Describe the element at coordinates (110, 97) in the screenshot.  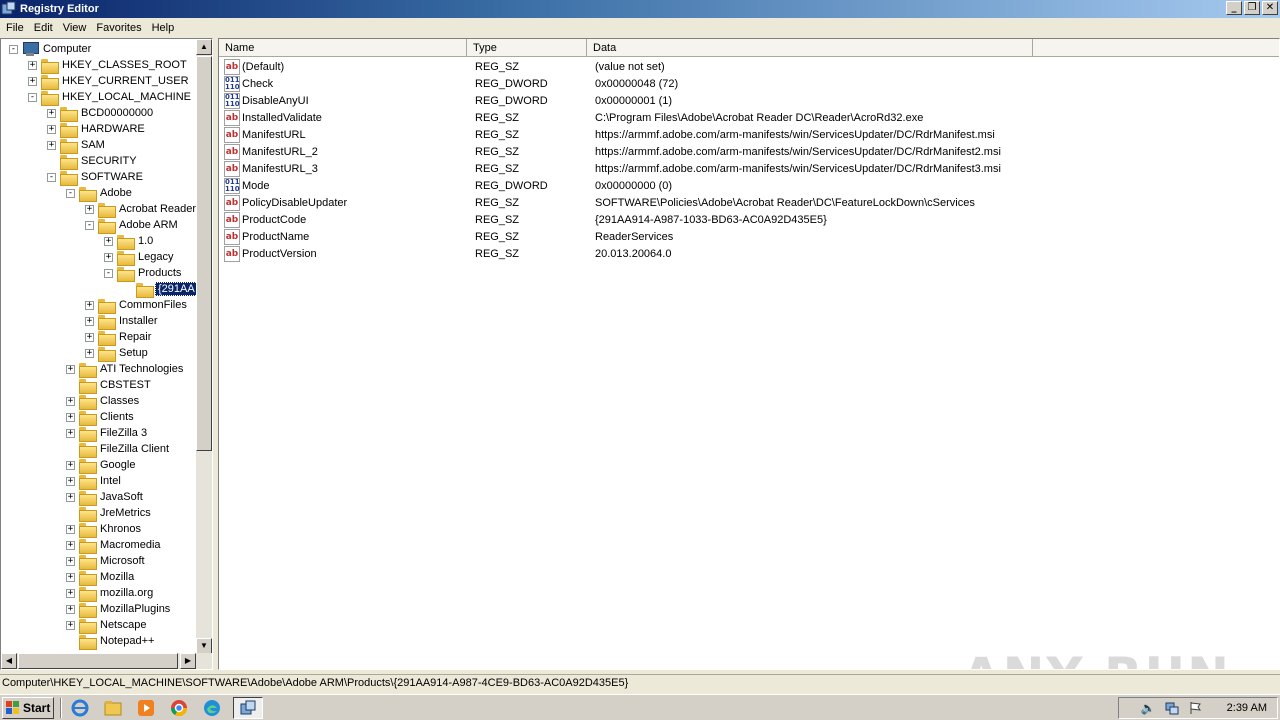
I see `tree-node: - HKEY_LOCAL_MACHINE` at that location.